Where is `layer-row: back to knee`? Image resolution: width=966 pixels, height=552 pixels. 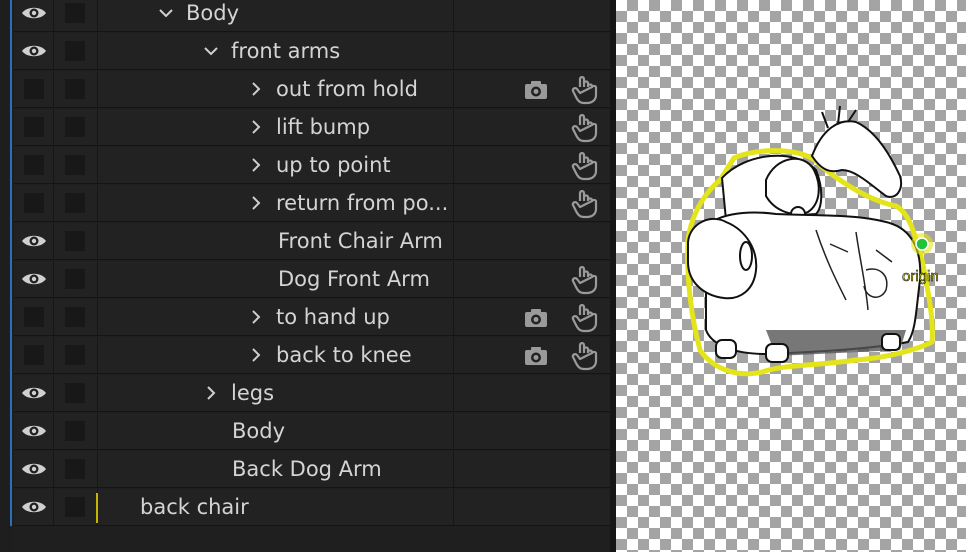
layer-row: back to knee is located at coordinates (312, 355).